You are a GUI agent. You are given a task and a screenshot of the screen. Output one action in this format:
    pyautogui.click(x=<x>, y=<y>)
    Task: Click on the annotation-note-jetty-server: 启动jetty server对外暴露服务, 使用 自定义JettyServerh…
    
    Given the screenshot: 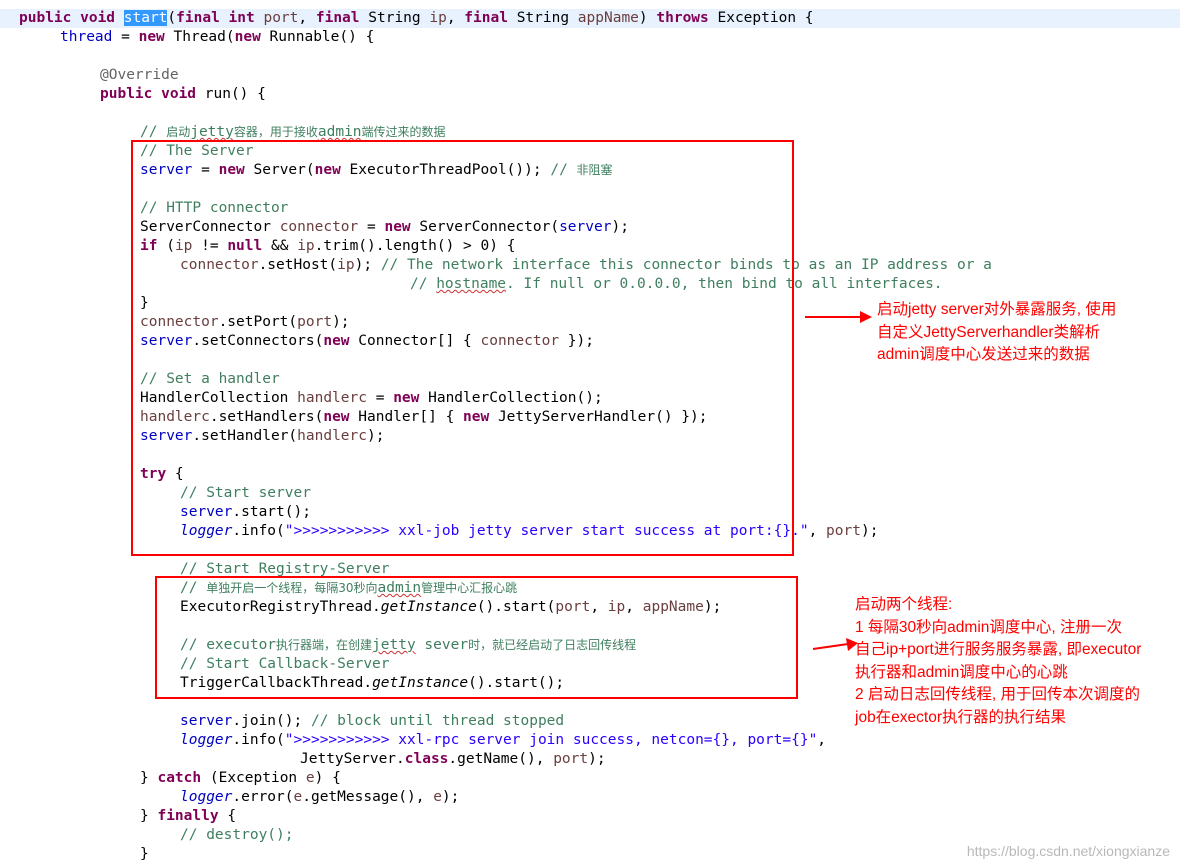 What is the action you would take?
    pyautogui.click(x=997, y=332)
    